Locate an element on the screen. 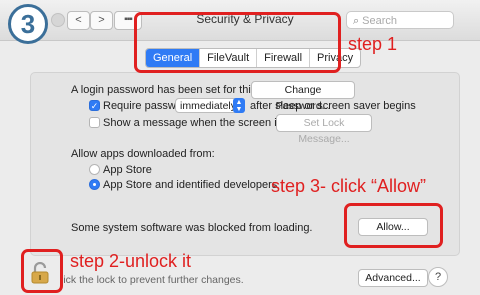  step2-highlight-box is located at coordinates (42, 271).